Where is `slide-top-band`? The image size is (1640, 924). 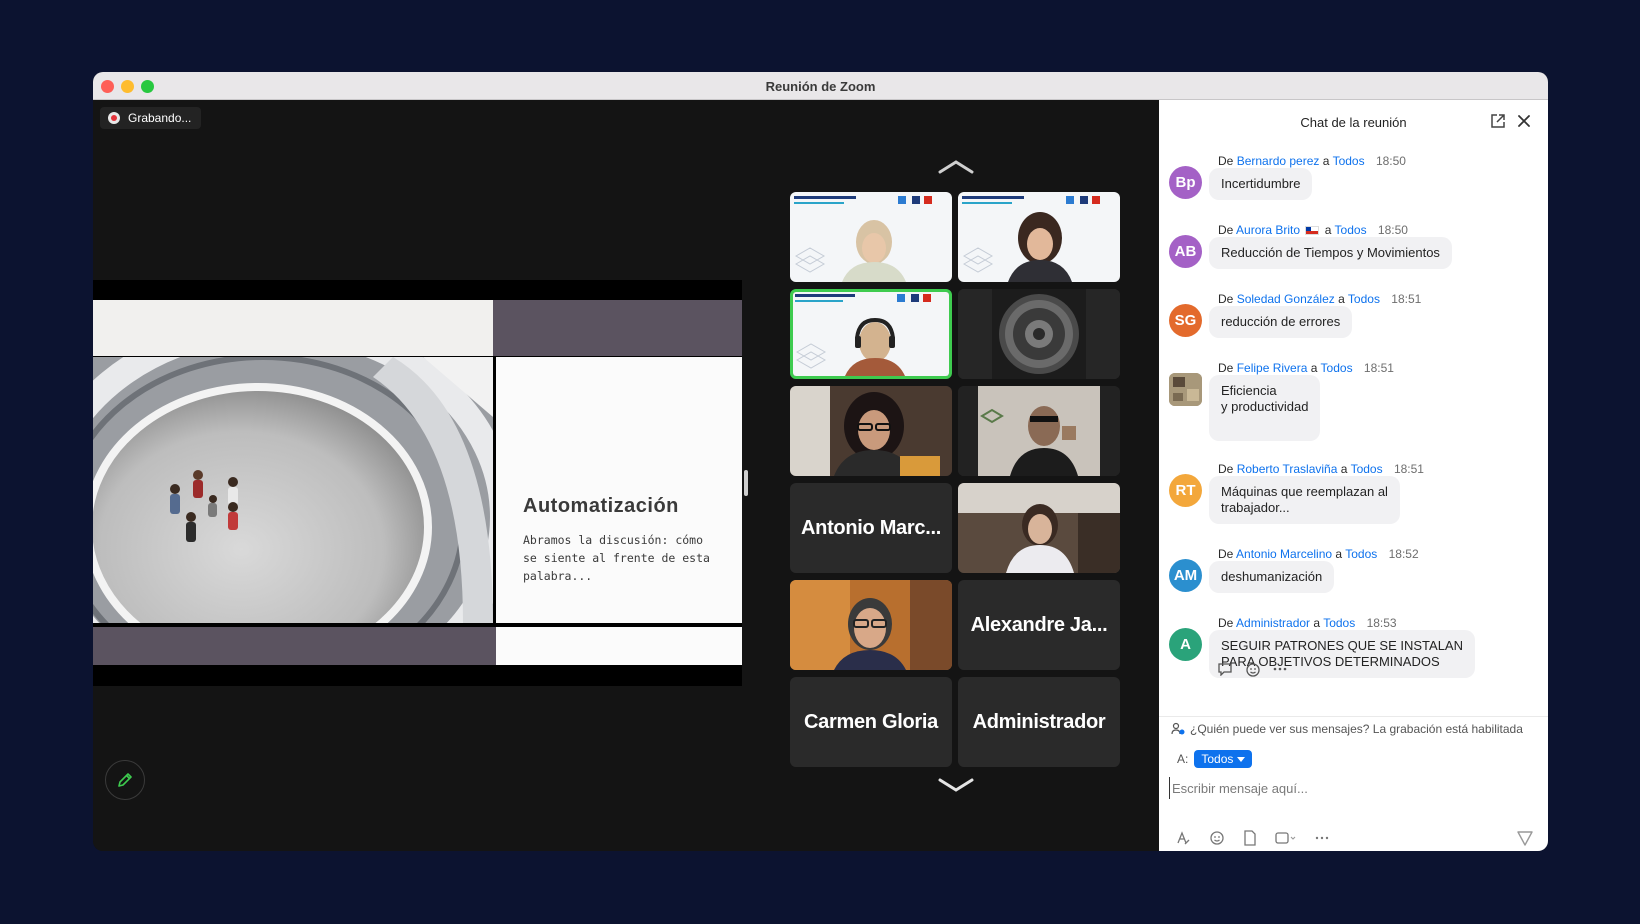 slide-top-band is located at coordinates (293, 328).